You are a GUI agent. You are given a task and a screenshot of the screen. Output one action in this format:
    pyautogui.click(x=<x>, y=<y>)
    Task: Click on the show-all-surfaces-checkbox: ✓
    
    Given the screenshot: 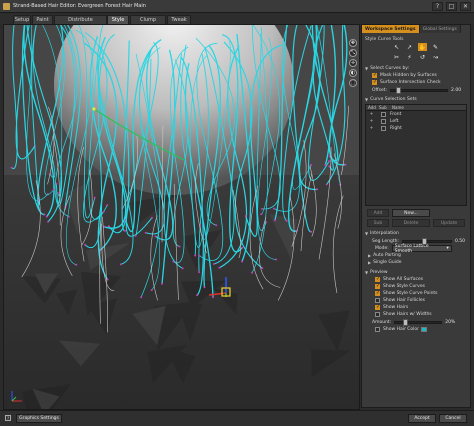 What is the action you would take?
    pyautogui.click(x=377, y=279)
    